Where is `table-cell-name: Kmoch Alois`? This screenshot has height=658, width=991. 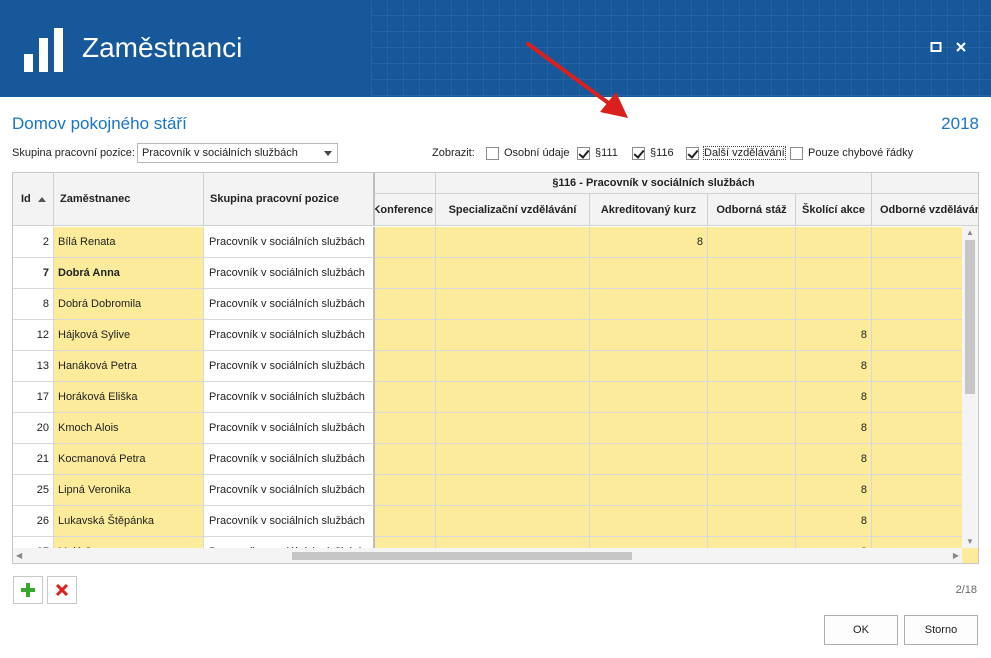
table-cell-name: Kmoch Alois is located at coordinates (129, 428).